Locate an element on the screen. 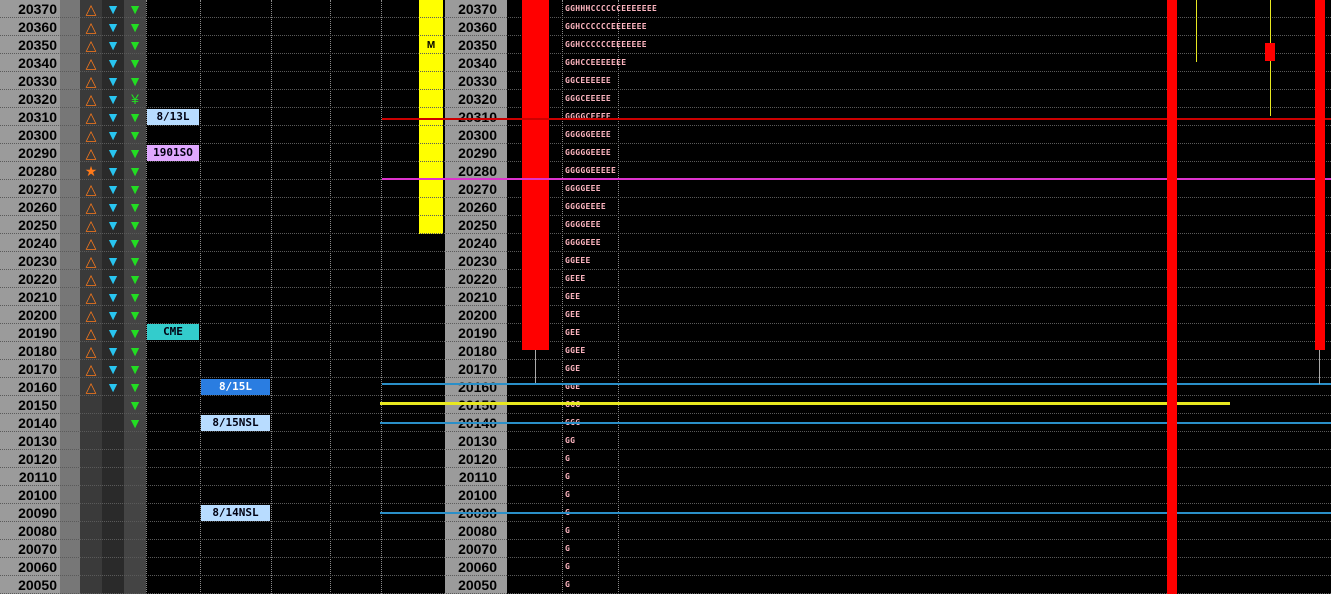 This screenshot has height=594, width=1331. middle-price-label: 20120 is located at coordinates (477, 459).